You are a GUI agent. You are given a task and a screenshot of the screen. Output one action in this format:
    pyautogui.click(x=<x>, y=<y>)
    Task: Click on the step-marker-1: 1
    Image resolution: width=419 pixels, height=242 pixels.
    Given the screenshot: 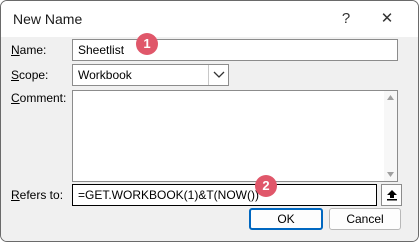 What is the action you would take?
    pyautogui.click(x=147, y=44)
    